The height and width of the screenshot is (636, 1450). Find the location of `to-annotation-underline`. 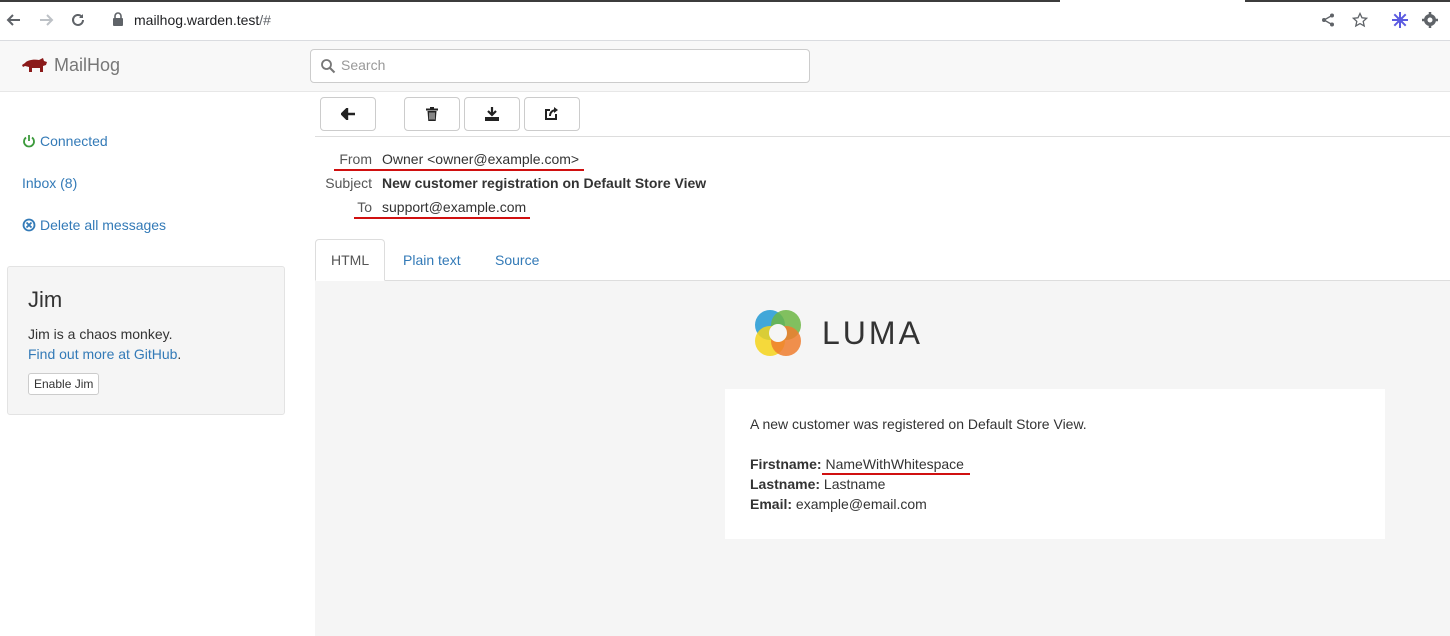

to-annotation-underline is located at coordinates (442, 218).